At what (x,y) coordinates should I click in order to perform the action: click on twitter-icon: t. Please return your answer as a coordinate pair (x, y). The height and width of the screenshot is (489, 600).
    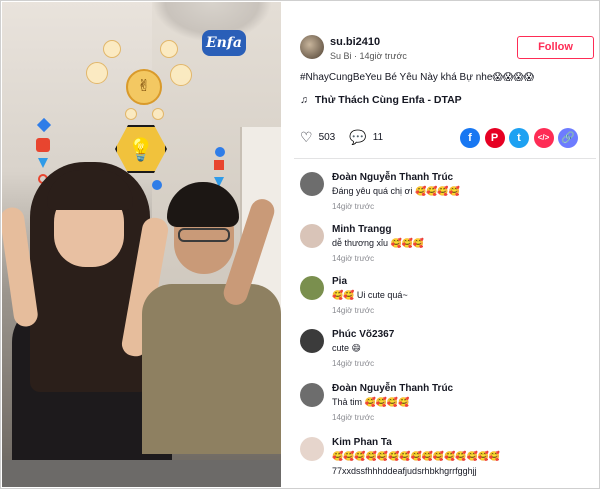
    Looking at the image, I should click on (519, 138).